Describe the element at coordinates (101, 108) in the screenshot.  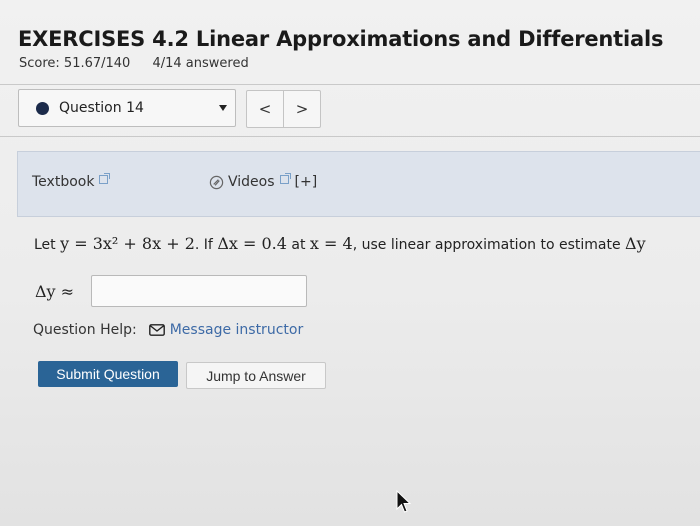
I see `question-select-label: Question 14` at that location.